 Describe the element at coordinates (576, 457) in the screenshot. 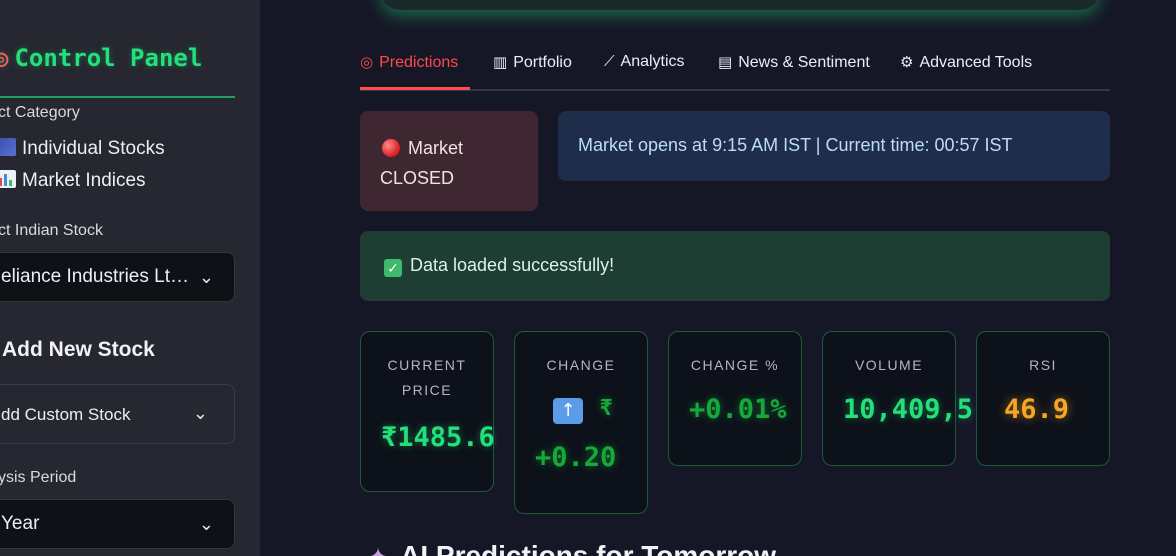

I see `metric-value-change: +0.20` at that location.